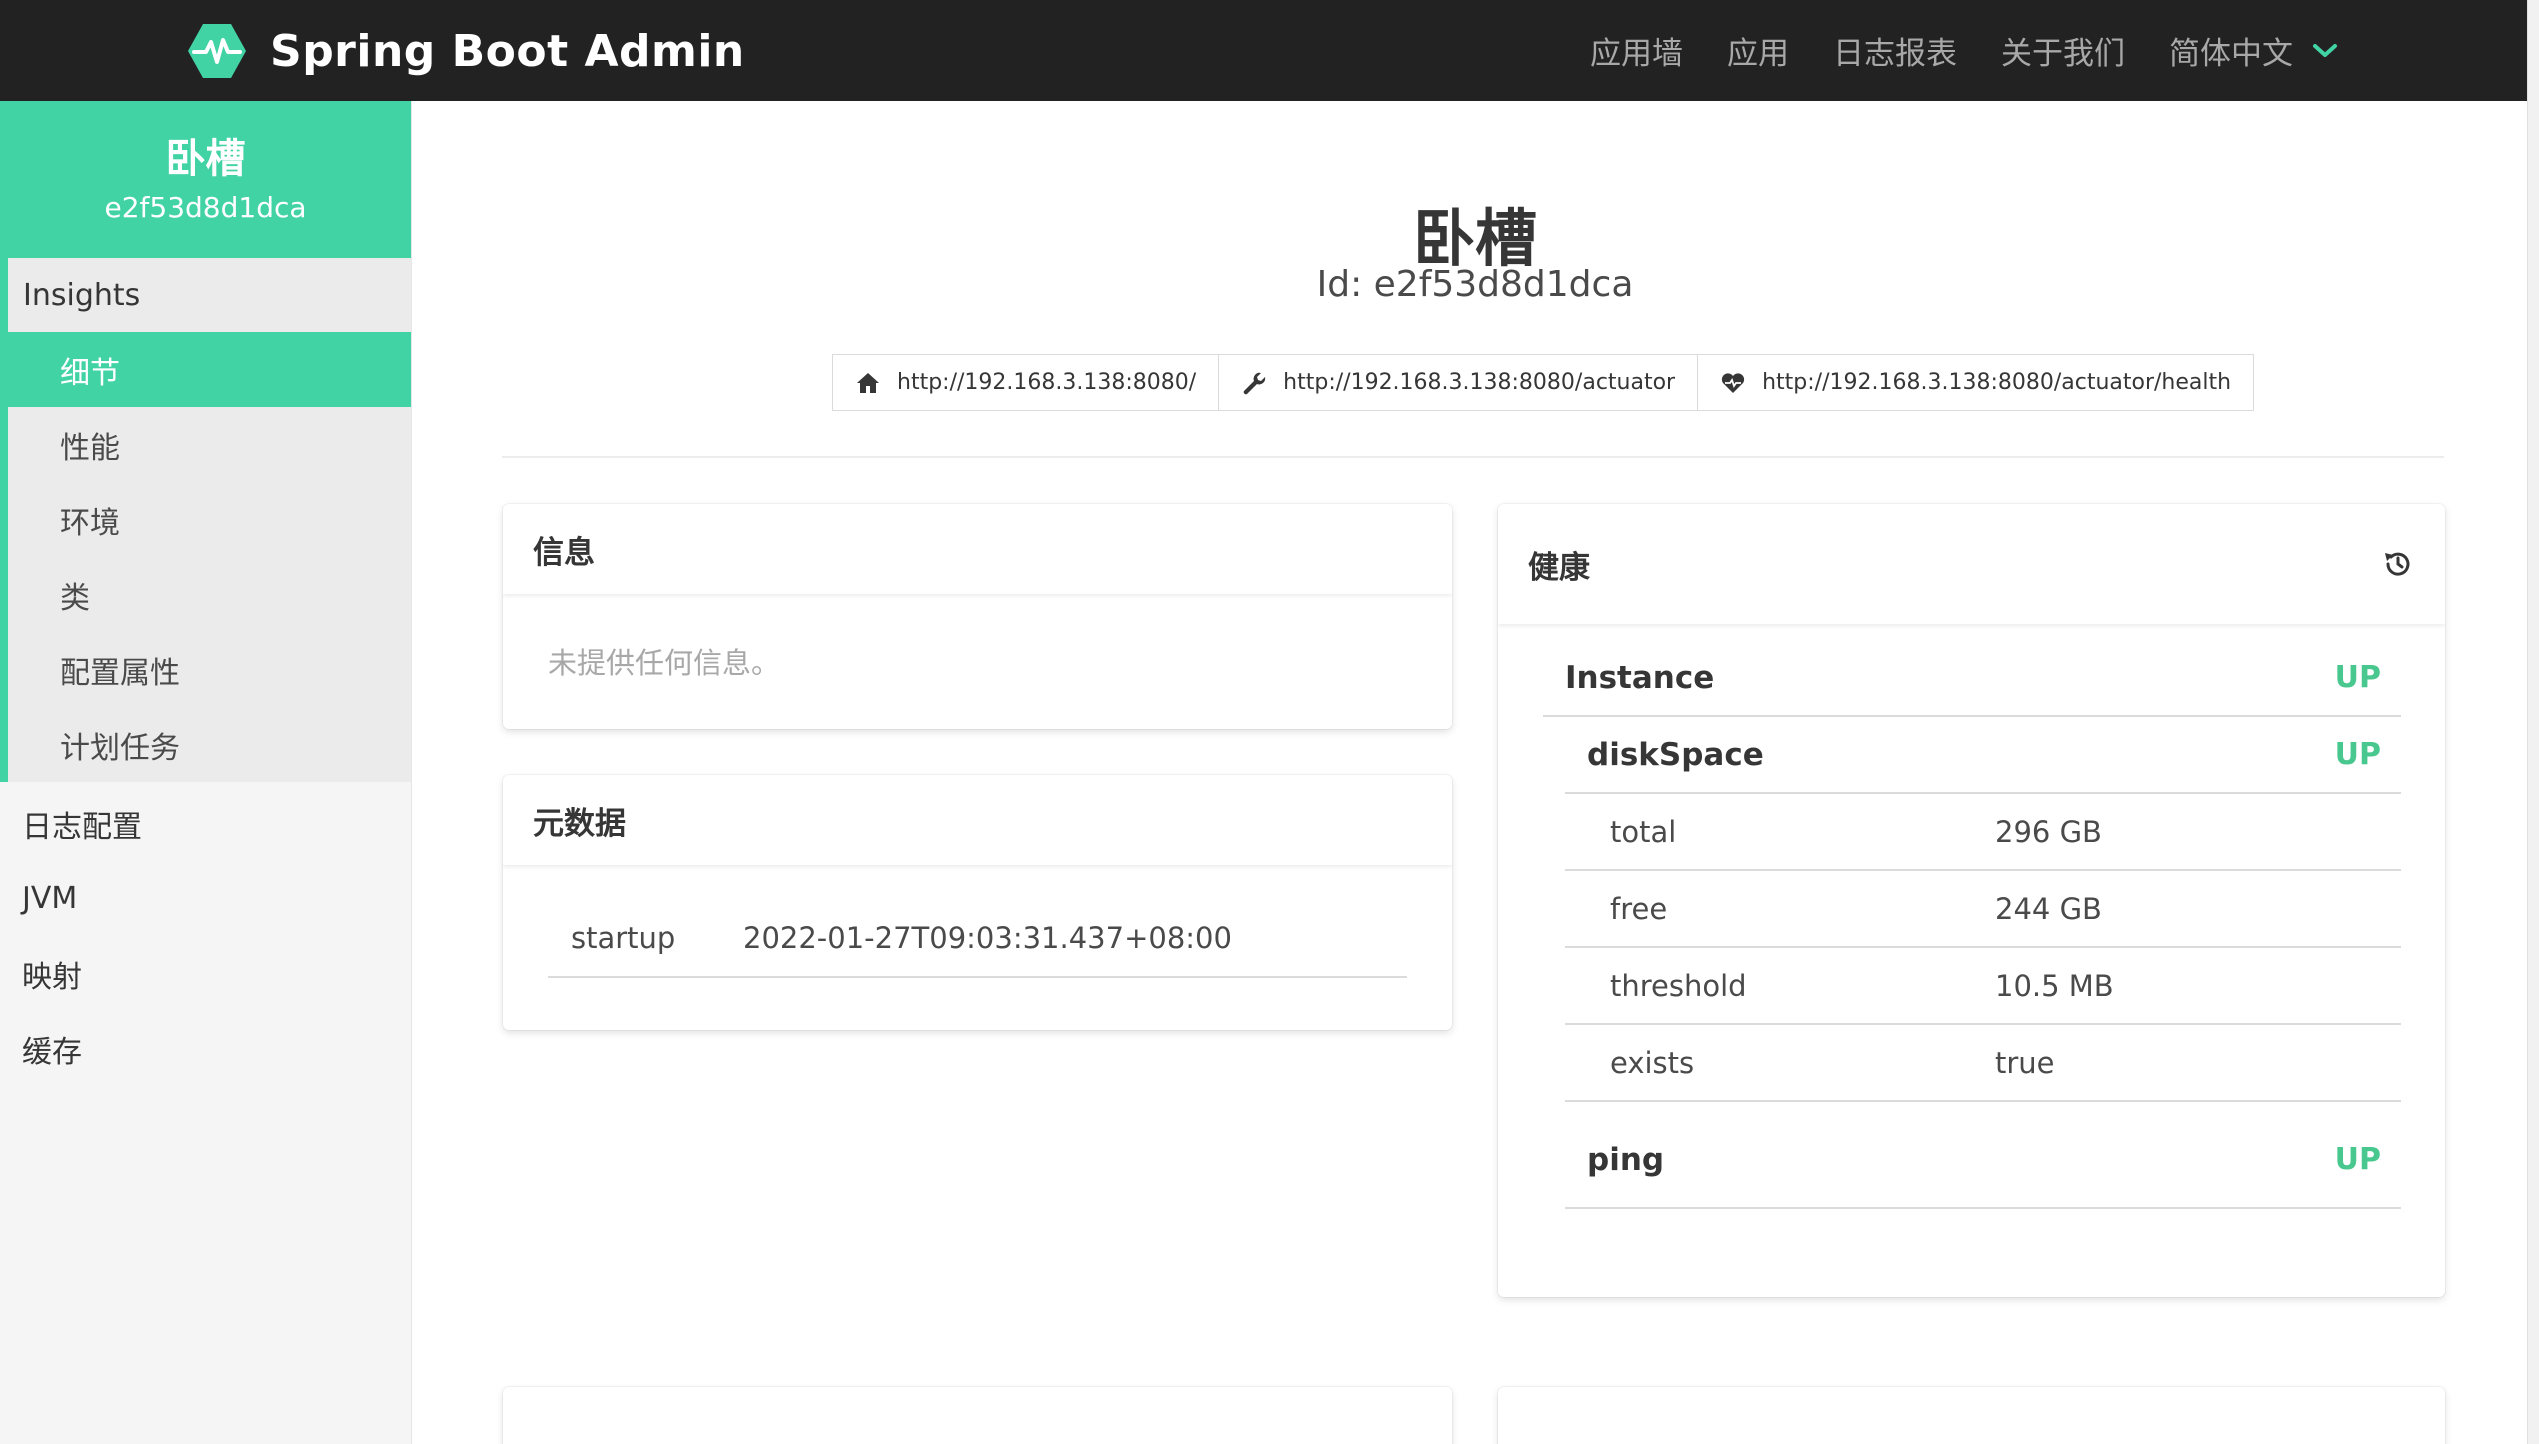 Image resolution: width=2539 pixels, height=1444 pixels. What do you see at coordinates (1473, 457) in the screenshot?
I see `header-divider` at bounding box center [1473, 457].